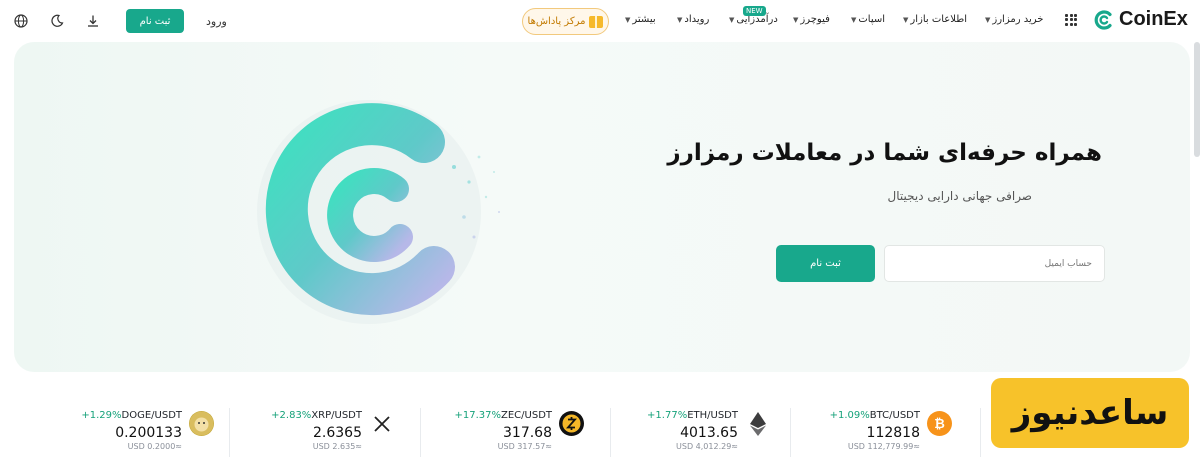 This screenshot has height=457, width=1200. What do you see at coordinates (527, 433) in the screenshot?
I see `ticker-price: 317.68` at bounding box center [527, 433].